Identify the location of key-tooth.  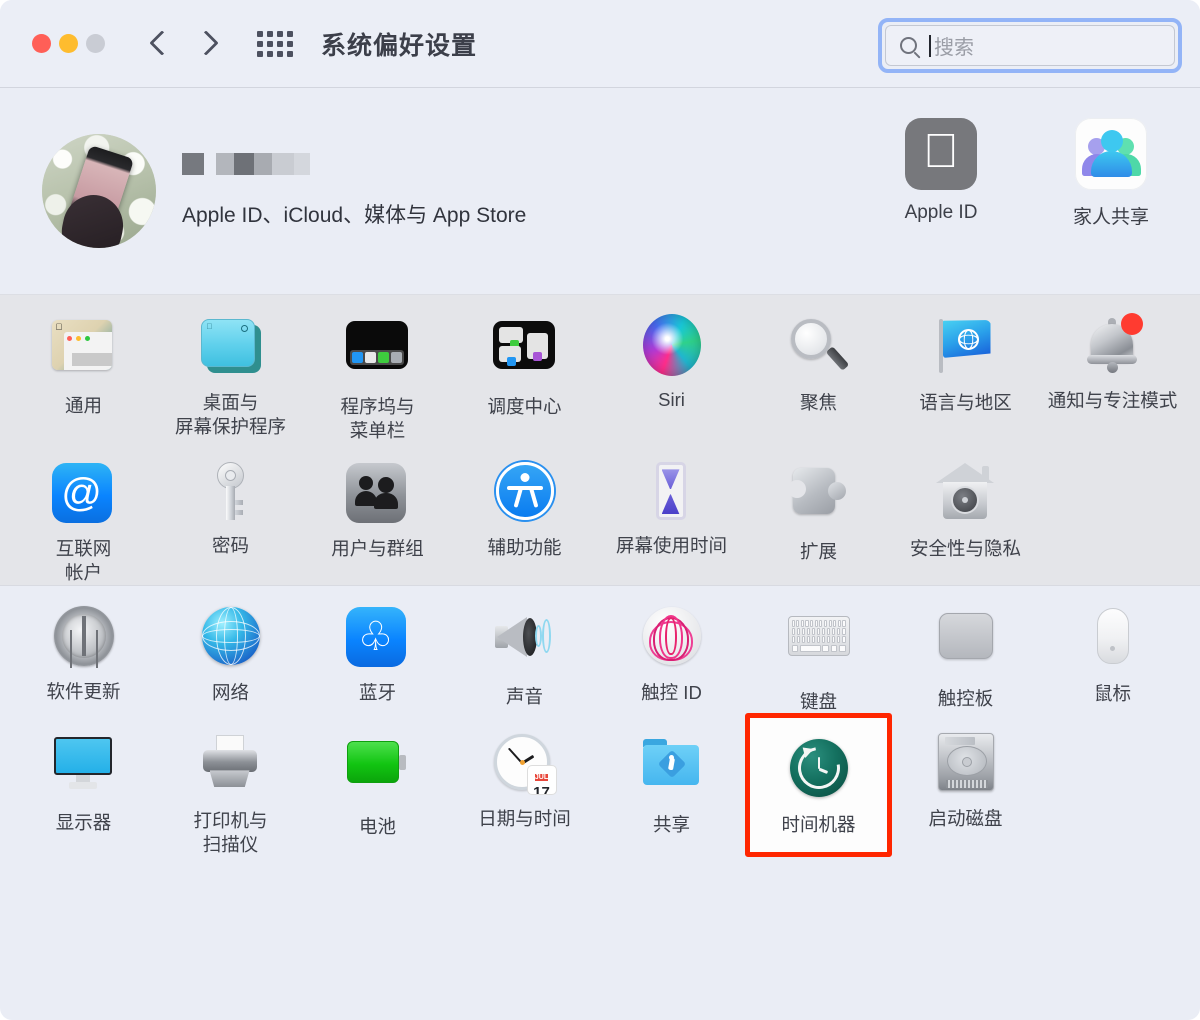
(238, 513).